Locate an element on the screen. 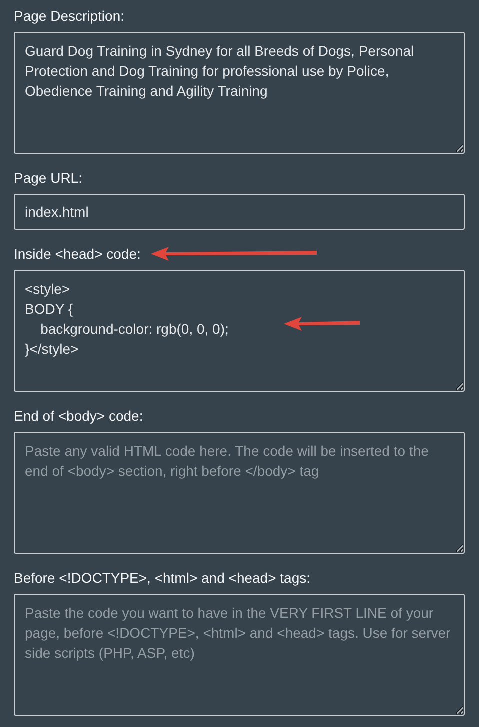 This screenshot has width=479, height=727. field-label: Page Description: is located at coordinates (69, 16).